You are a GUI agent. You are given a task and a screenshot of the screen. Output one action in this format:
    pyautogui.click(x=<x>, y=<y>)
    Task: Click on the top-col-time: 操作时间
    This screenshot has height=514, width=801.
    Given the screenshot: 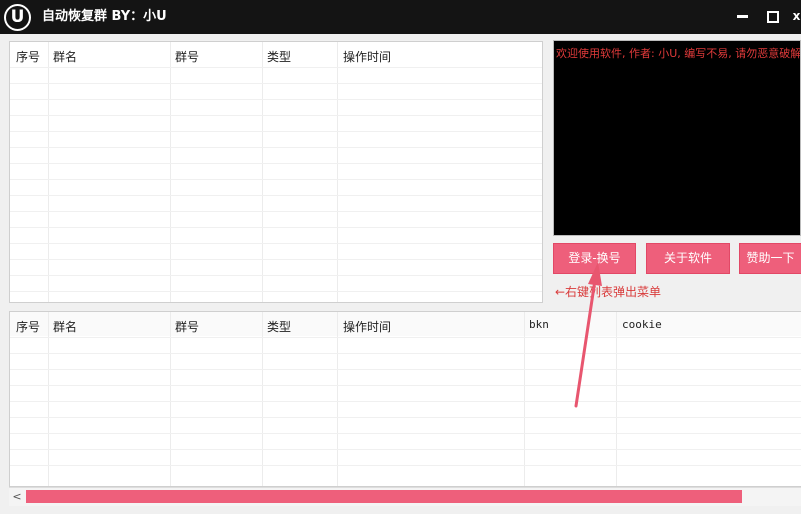 What is the action you would take?
    pyautogui.click(x=367, y=56)
    